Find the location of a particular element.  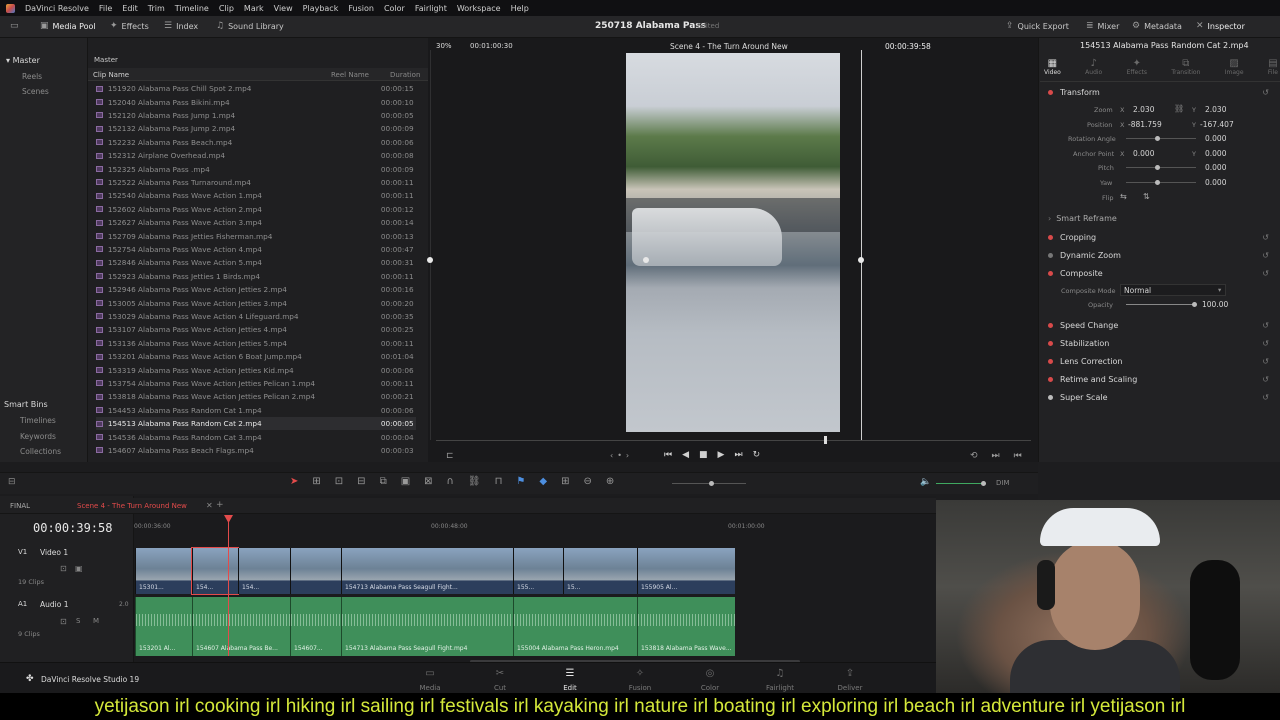

volume-knob is located at coordinates (983, 483).